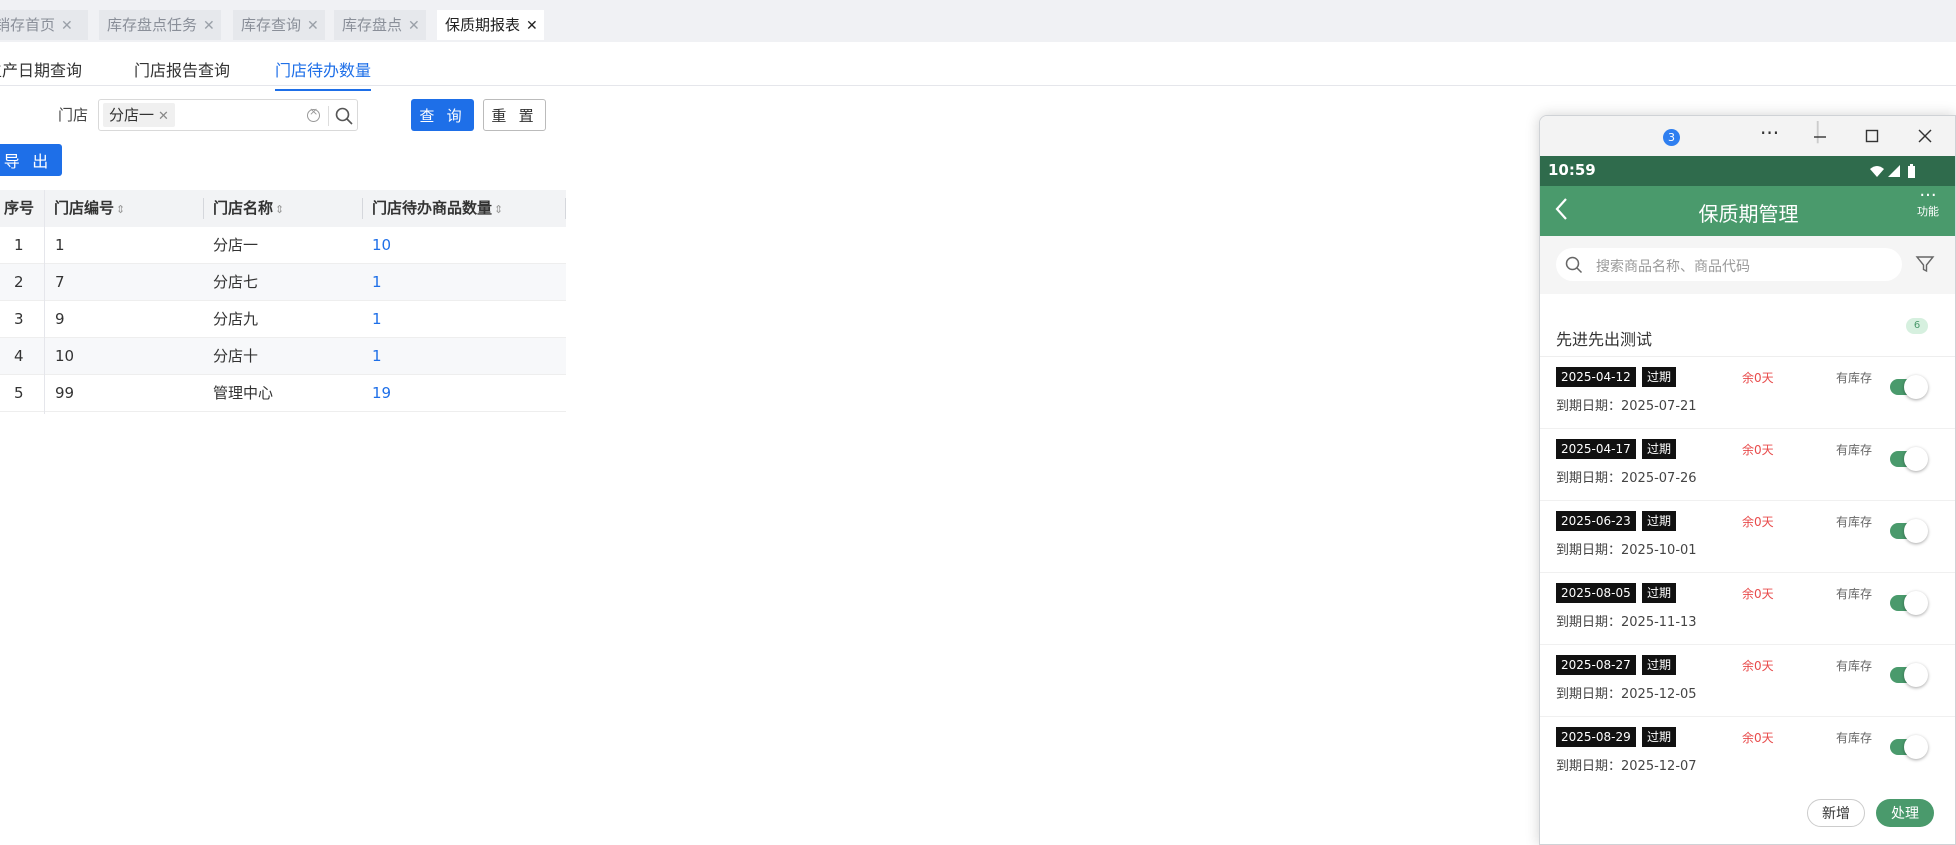 The image size is (1956, 845). I want to click on due-date: 到期日期：2025-12-07, so click(1626, 766).